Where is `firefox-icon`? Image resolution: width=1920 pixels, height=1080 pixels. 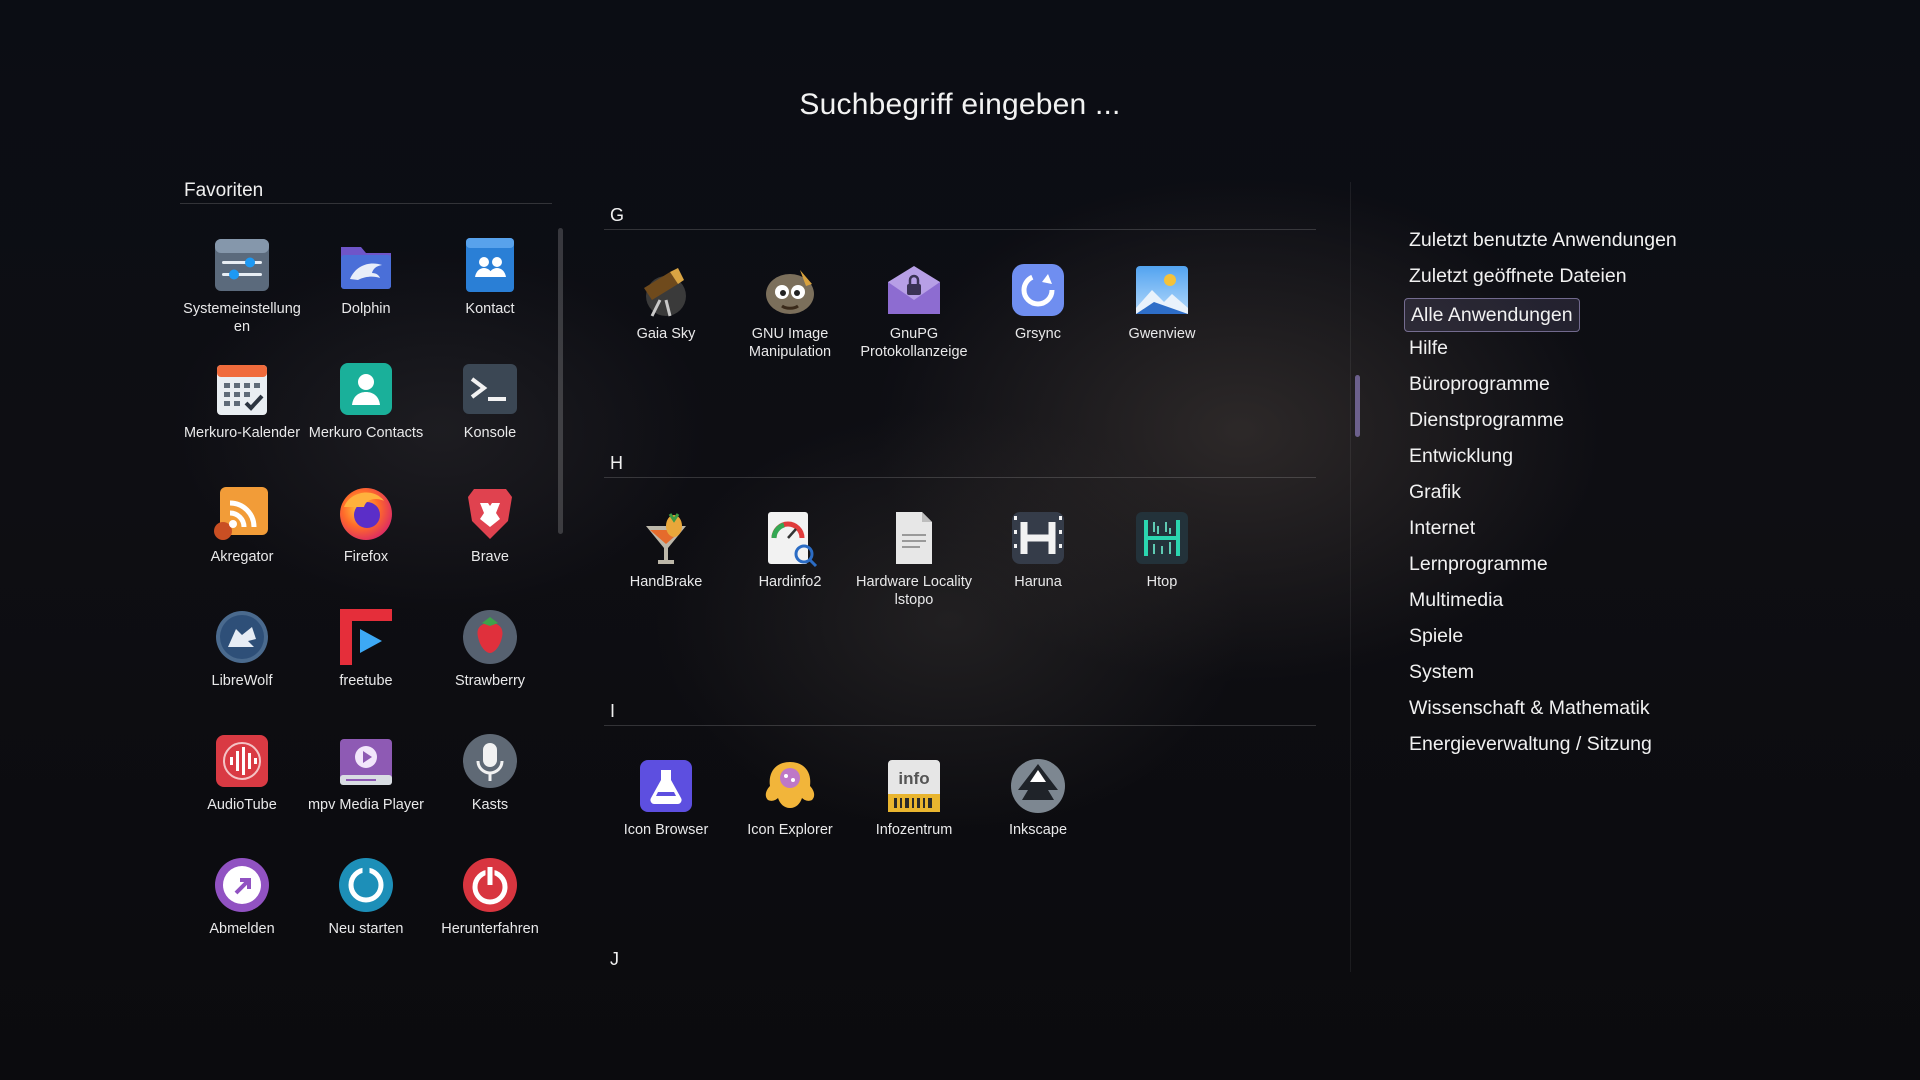
firefox-icon is located at coordinates (366, 513).